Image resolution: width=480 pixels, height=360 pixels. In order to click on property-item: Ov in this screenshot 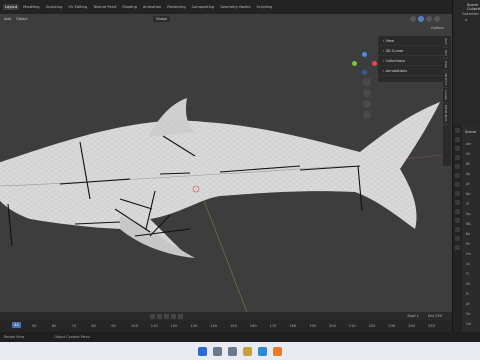, I will do `click(468, 314)`.